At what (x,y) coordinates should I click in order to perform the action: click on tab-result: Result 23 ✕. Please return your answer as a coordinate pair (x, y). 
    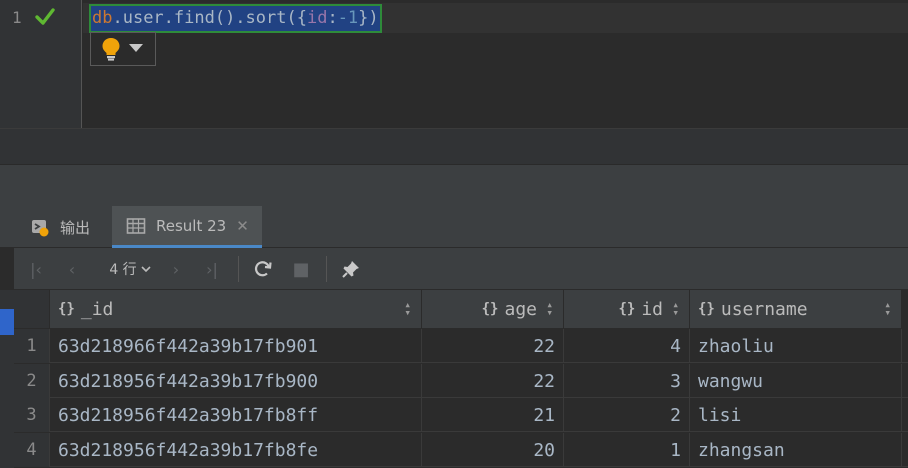
    Looking at the image, I should click on (187, 227).